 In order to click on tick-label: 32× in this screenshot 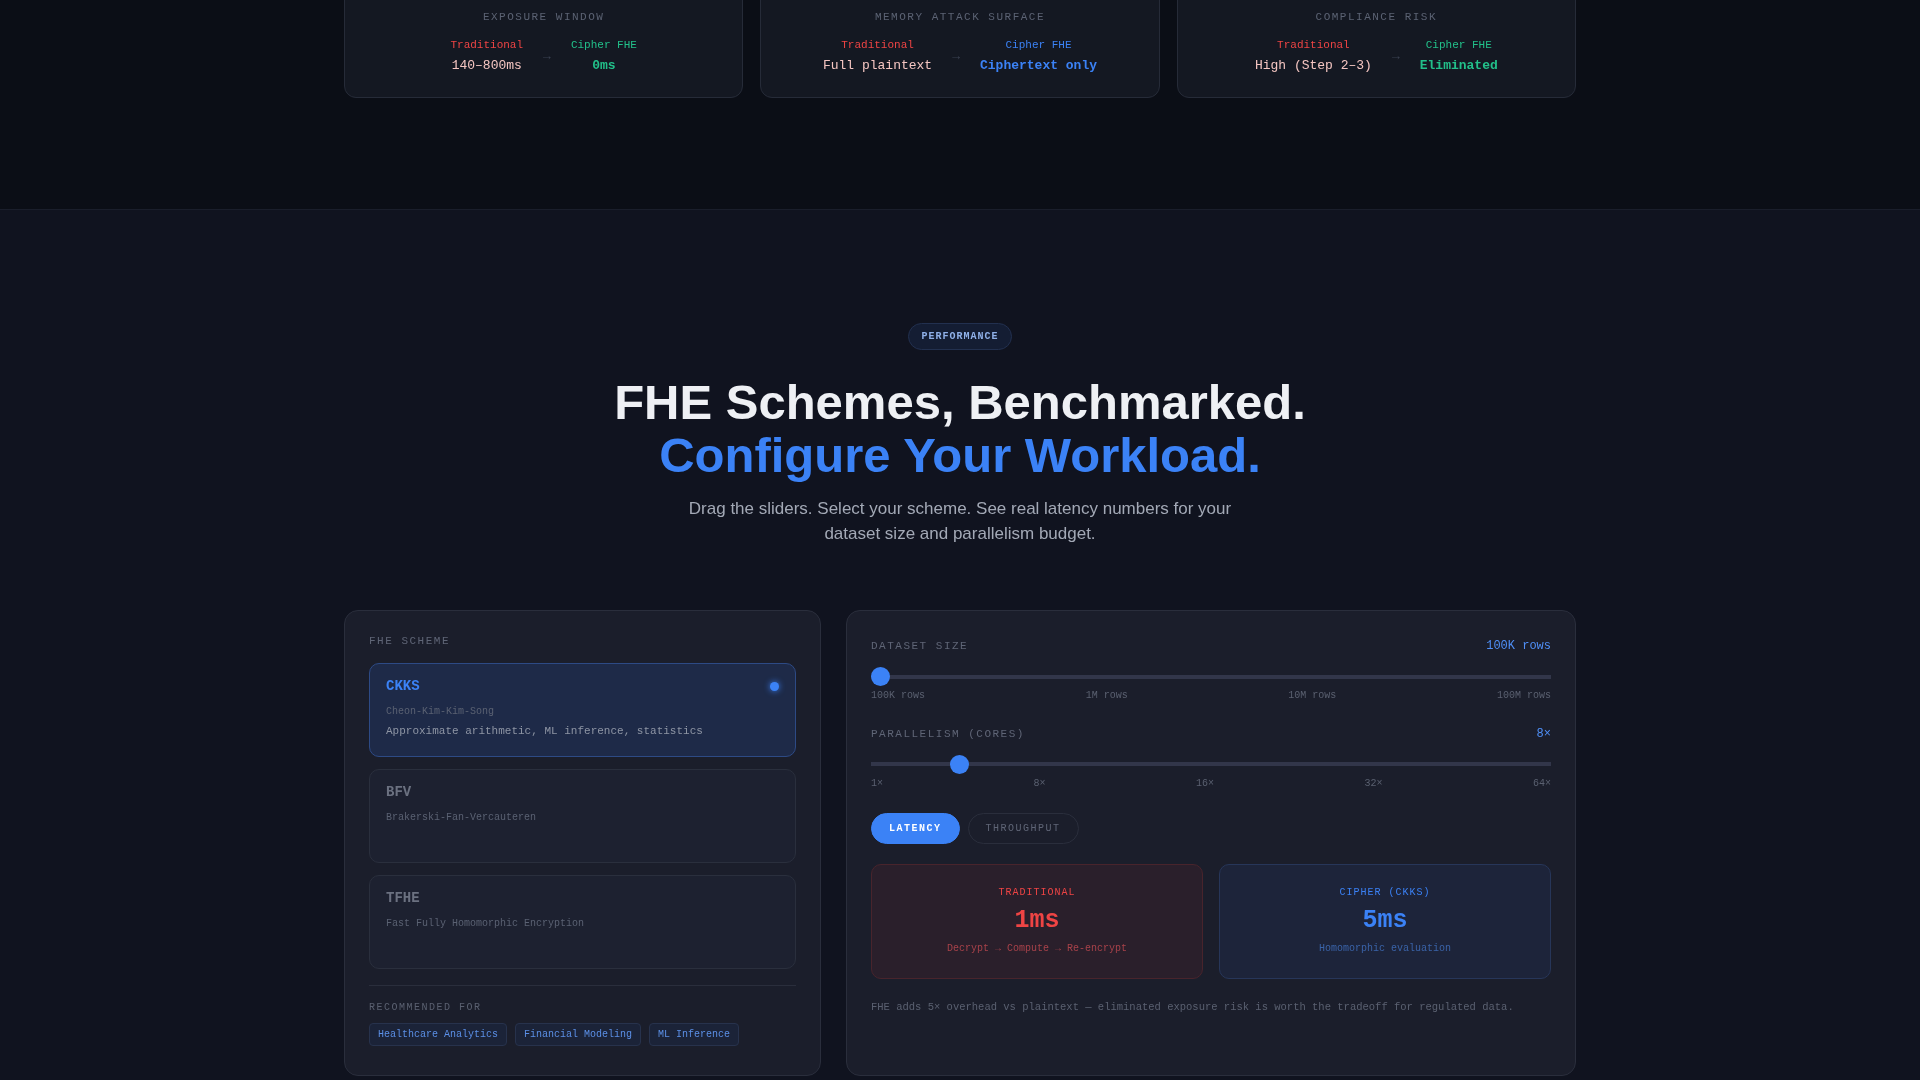, I will do `click(1373, 783)`.